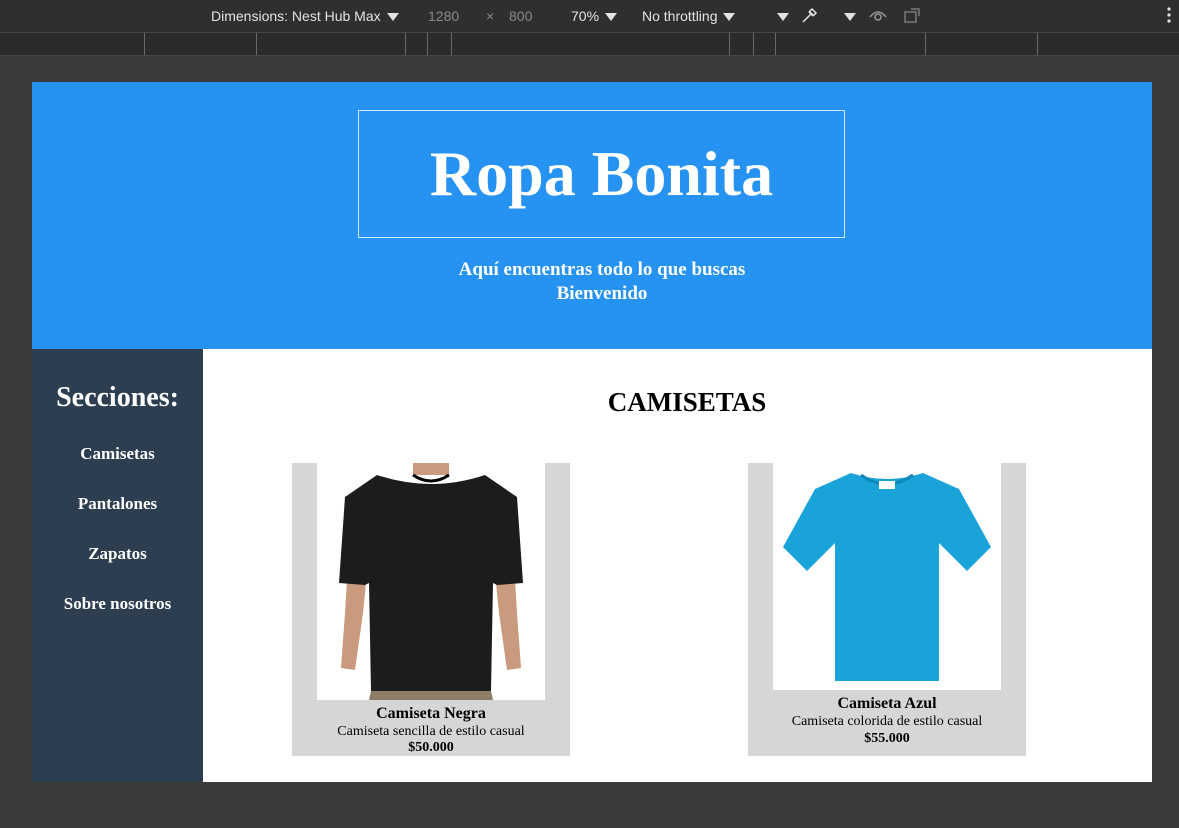 The width and height of the screenshot is (1179, 828). Describe the element at coordinates (117, 604) in the screenshot. I see `sidebar-item-sobre-nosotros: Sobre nosotros` at that location.